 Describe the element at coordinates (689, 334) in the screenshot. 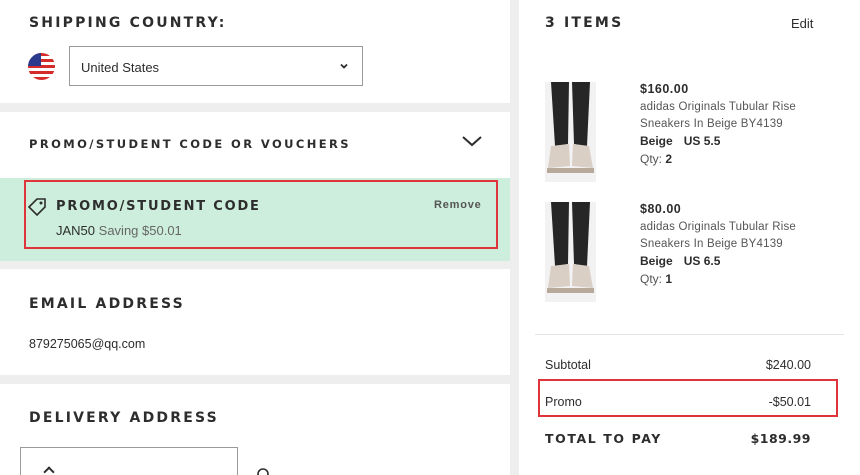

I see `summary-divider` at that location.